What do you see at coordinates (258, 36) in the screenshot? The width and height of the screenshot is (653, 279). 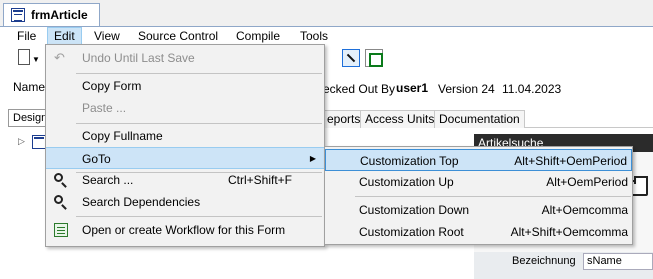 I see `menu-compile: Compile` at bounding box center [258, 36].